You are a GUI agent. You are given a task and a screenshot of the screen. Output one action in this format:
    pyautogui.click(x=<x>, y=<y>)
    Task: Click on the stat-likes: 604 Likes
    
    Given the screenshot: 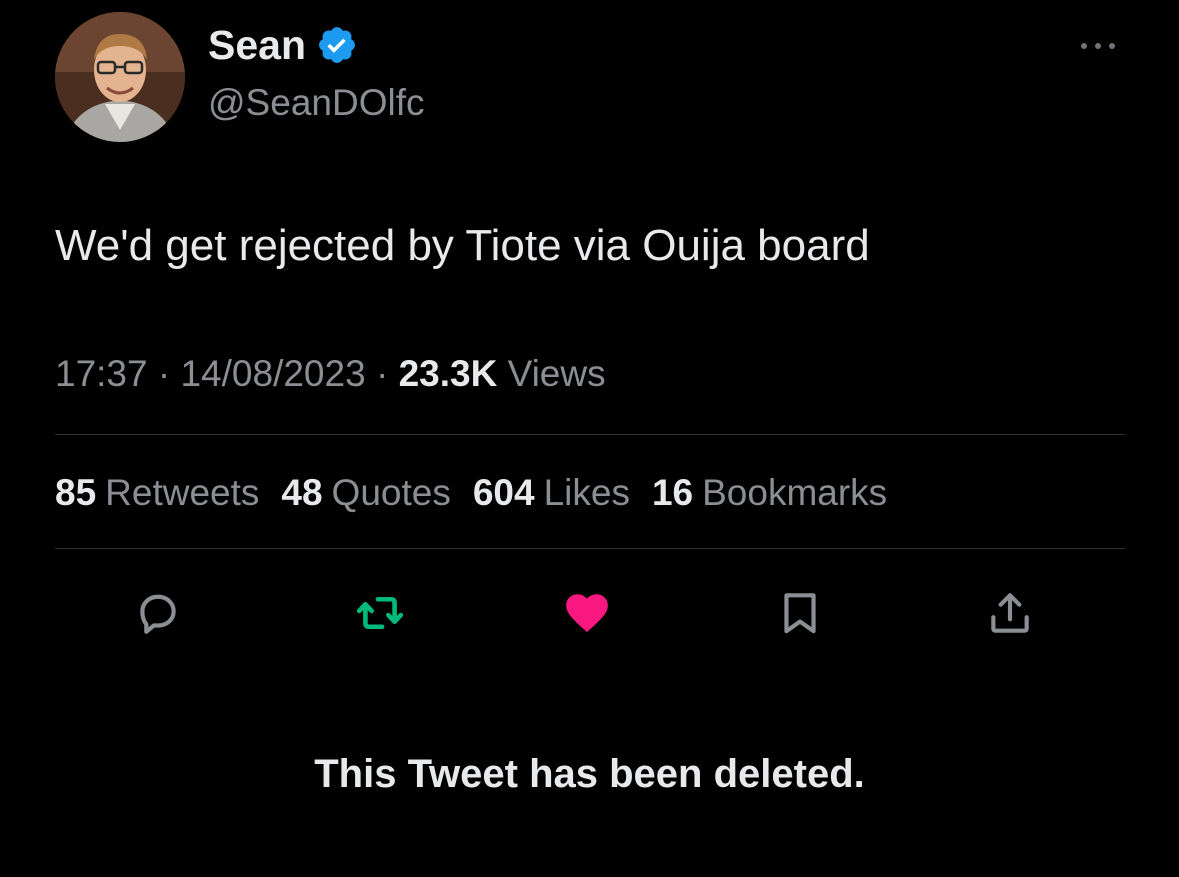 What is the action you would take?
    pyautogui.click(x=551, y=492)
    